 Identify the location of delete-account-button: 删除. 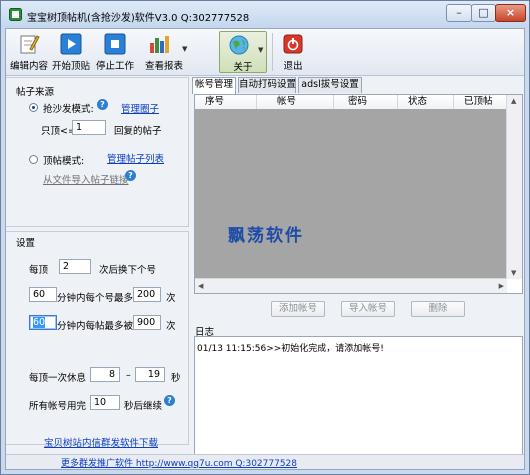
(438, 309).